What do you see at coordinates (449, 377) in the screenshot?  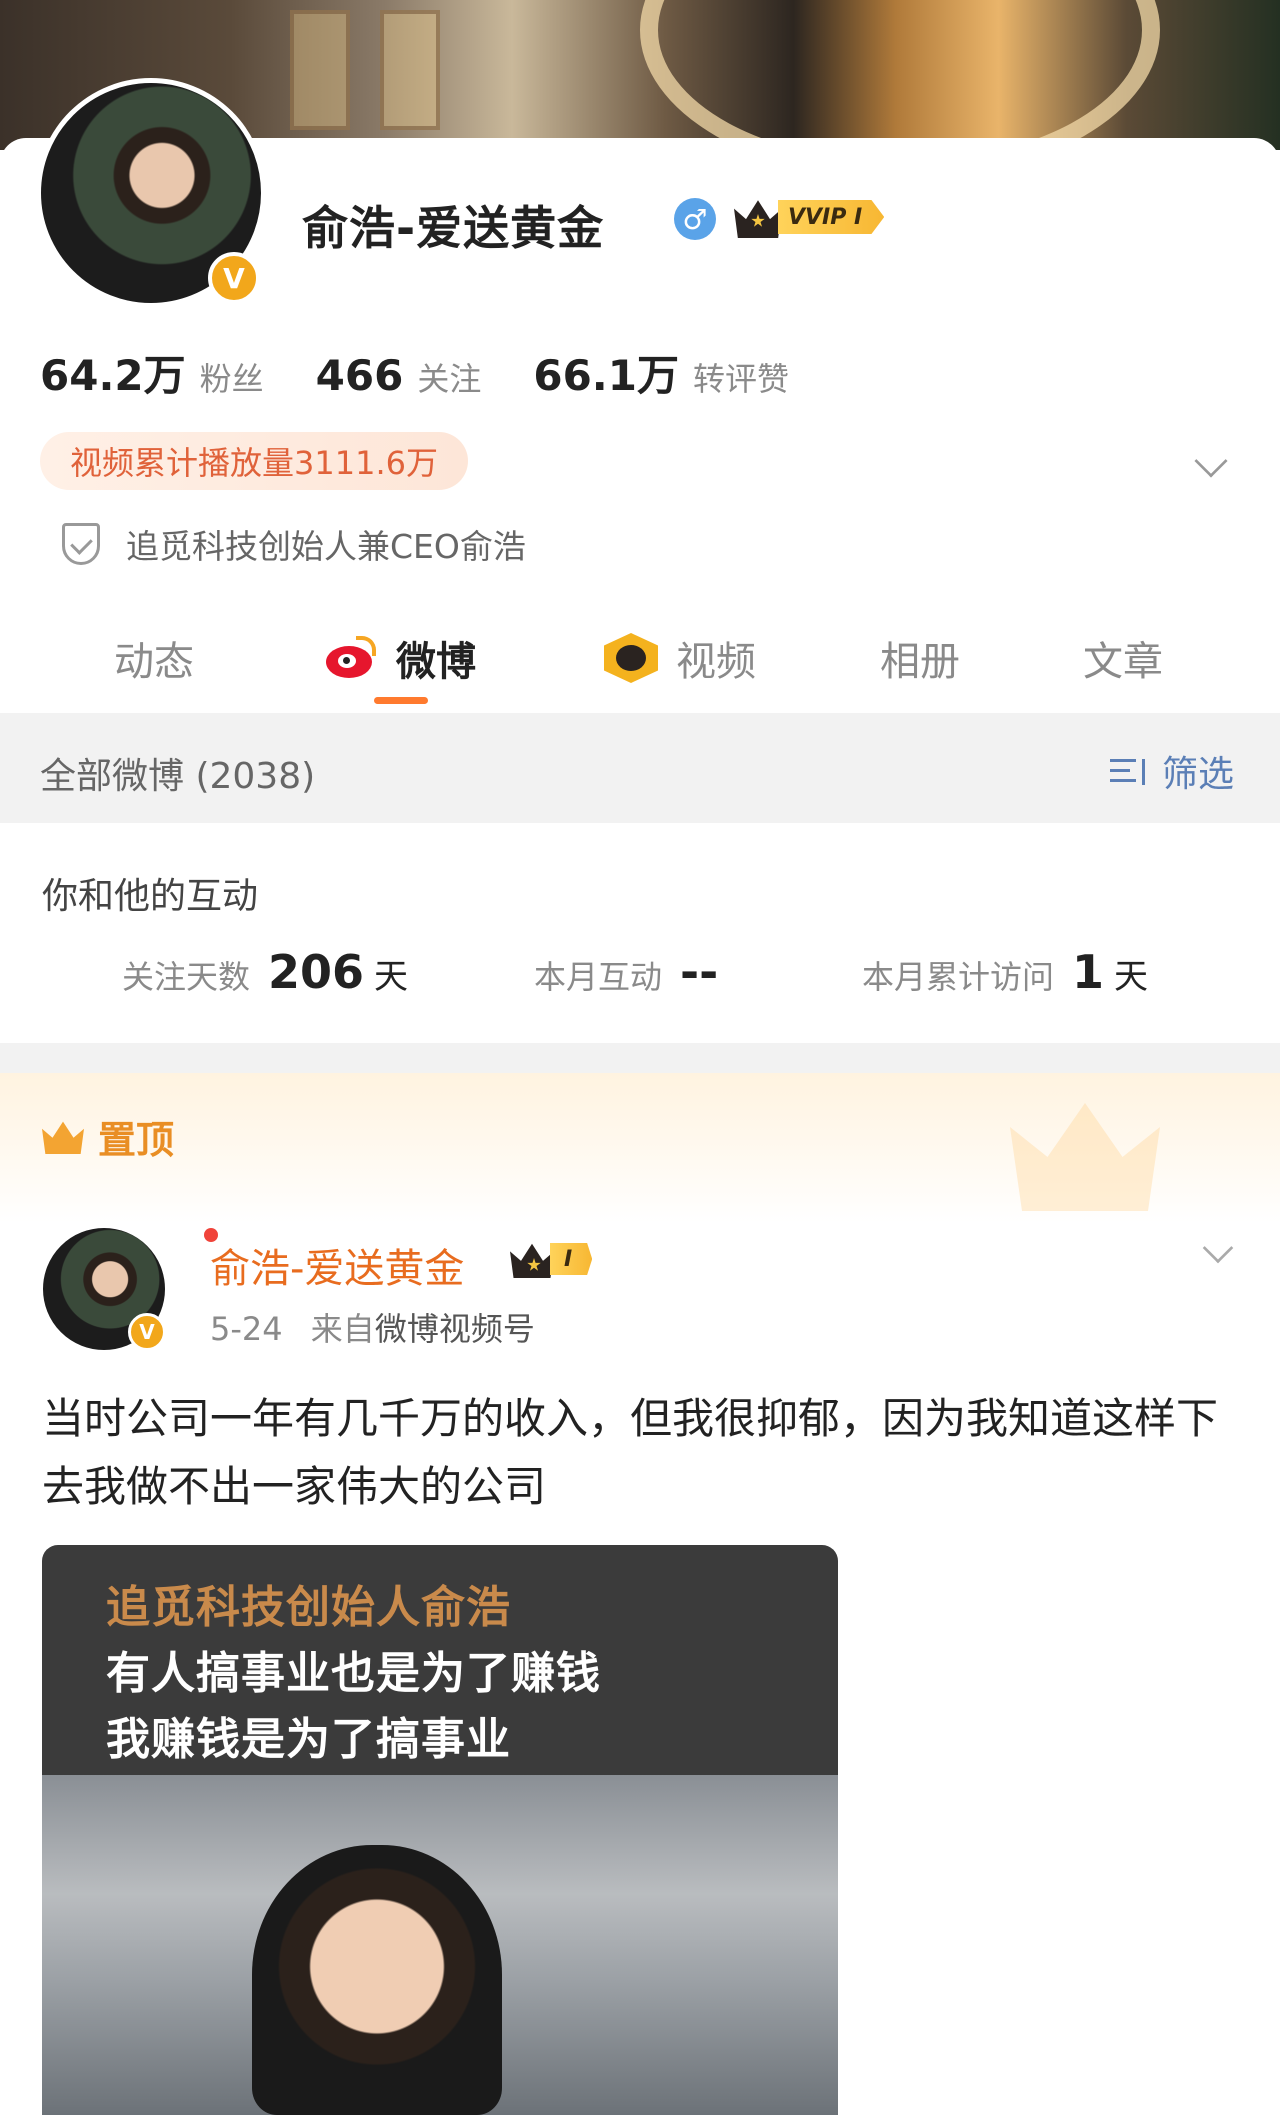 I see `following-label: 关注` at bounding box center [449, 377].